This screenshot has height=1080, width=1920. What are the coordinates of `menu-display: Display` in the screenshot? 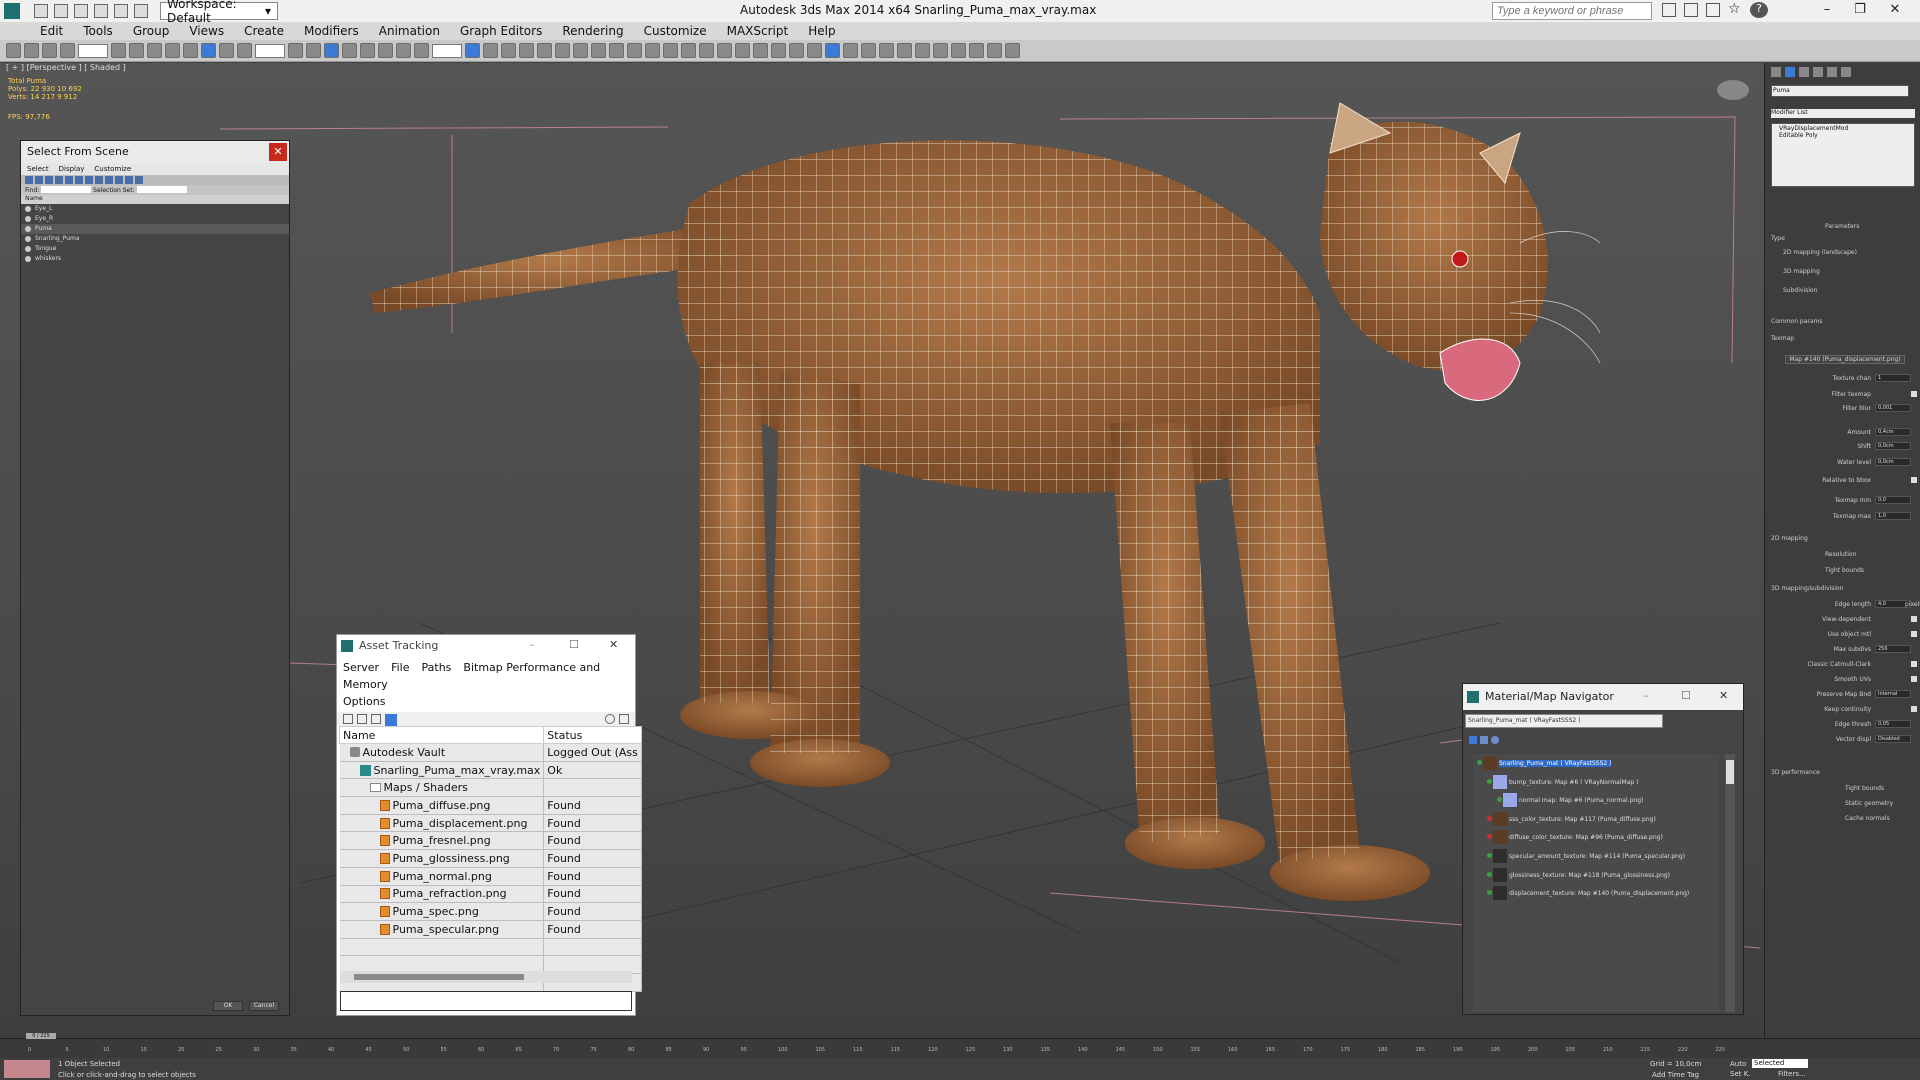 It's located at (72, 169).